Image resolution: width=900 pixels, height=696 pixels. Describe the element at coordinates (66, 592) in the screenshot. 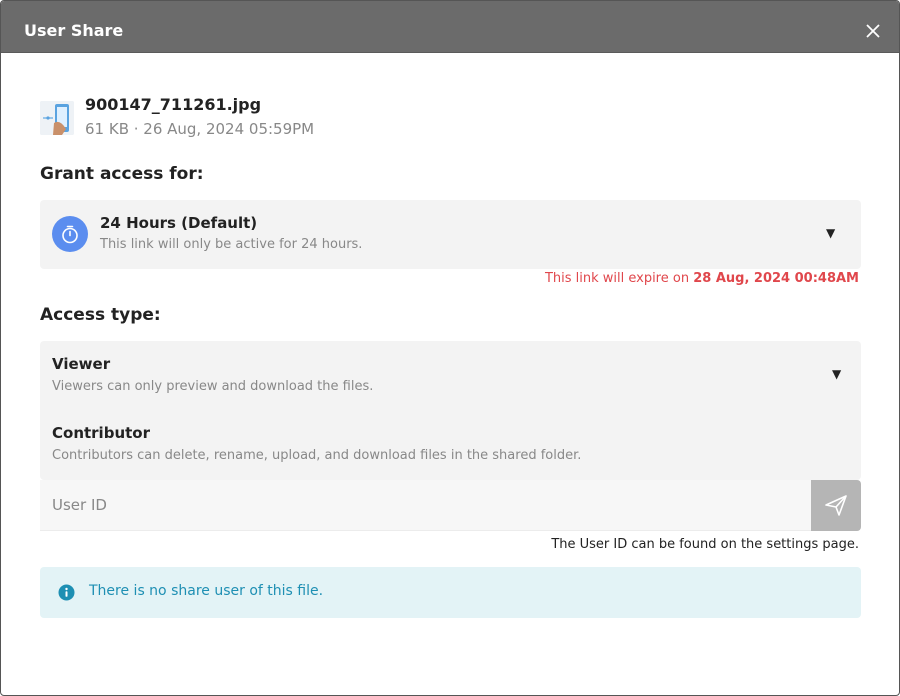

I see `info-icon` at that location.